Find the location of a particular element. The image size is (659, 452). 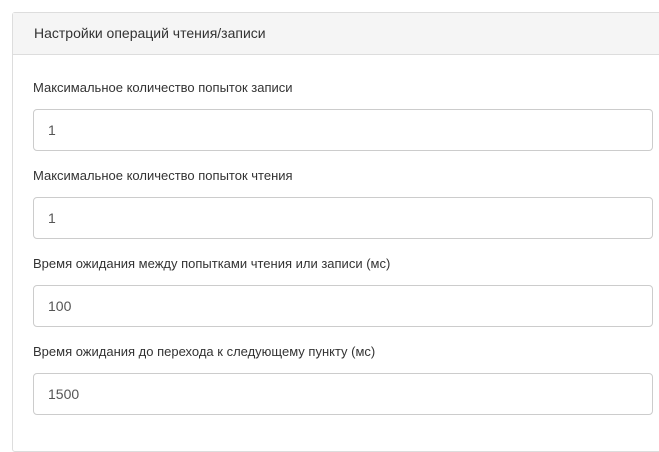

max-write-attempts-input is located at coordinates (343, 130).